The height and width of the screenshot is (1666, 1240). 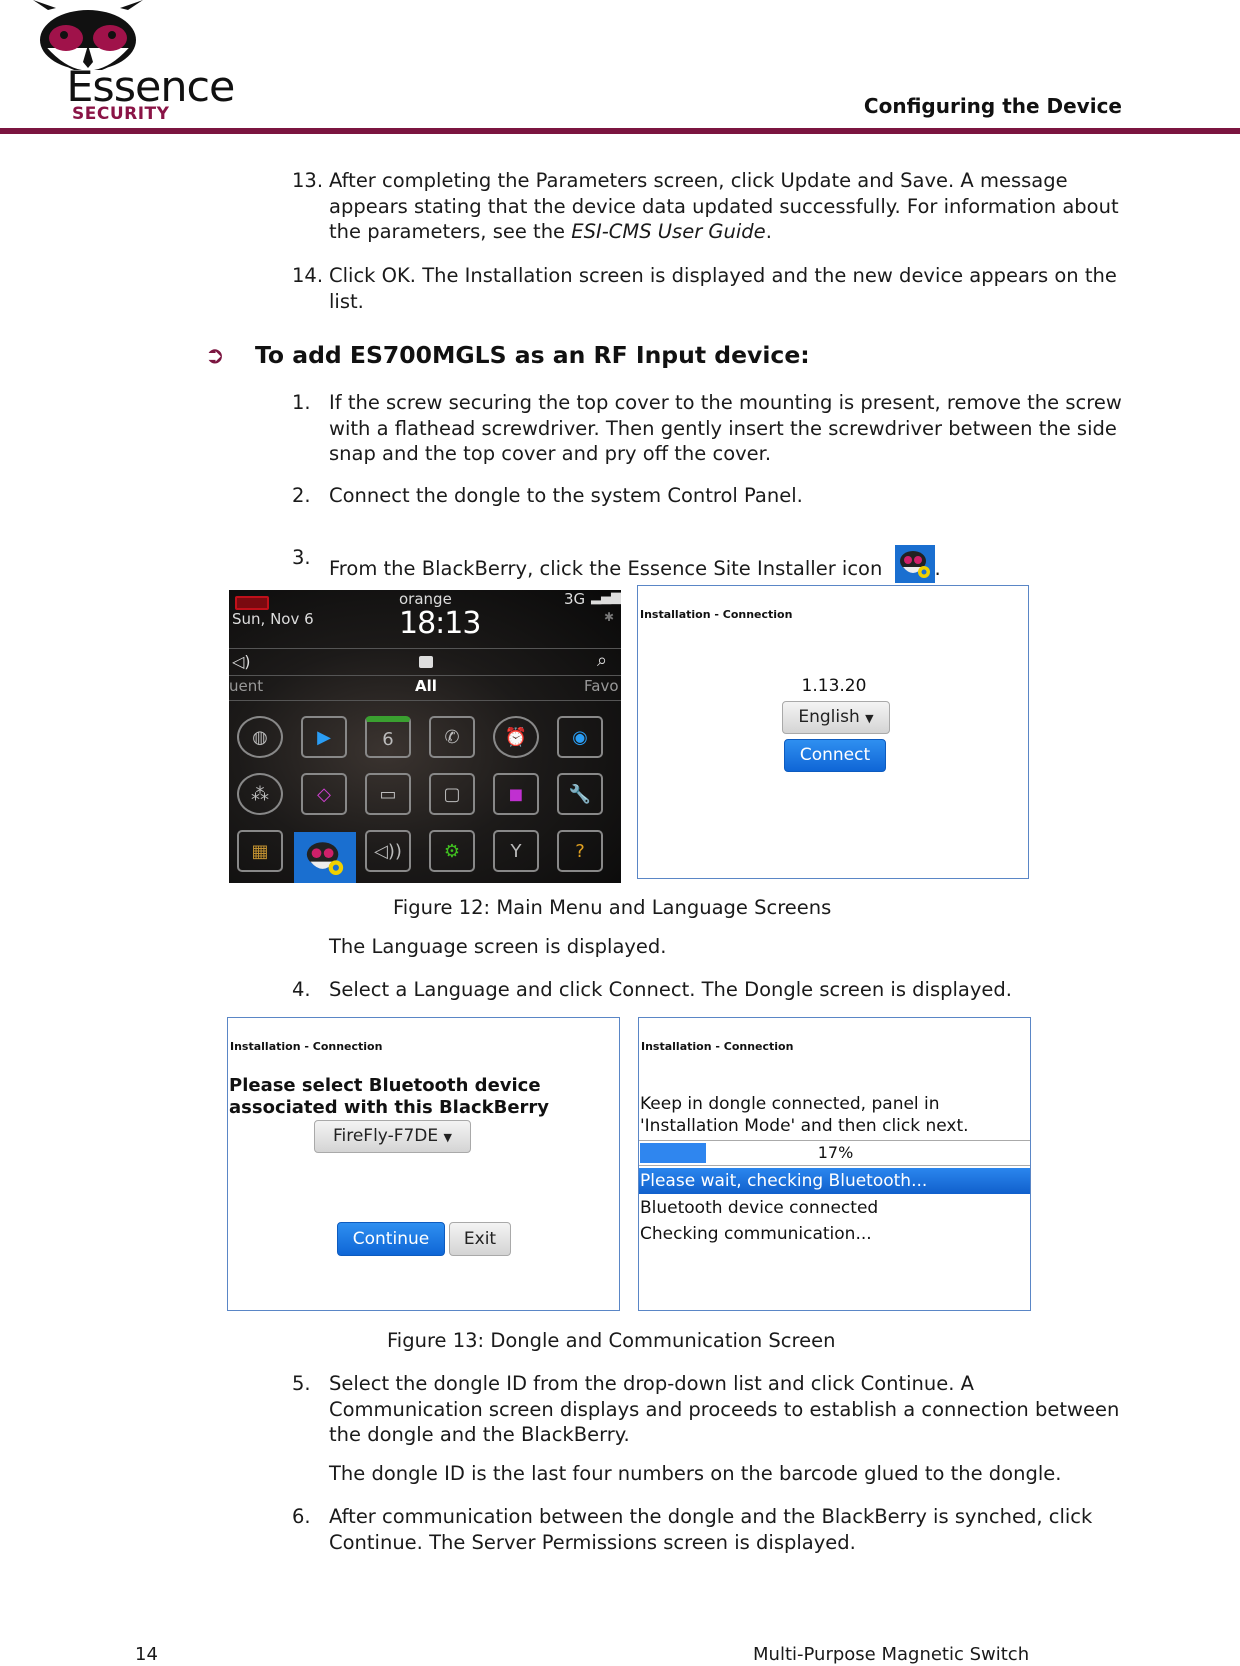 What do you see at coordinates (324, 794) in the screenshot?
I see `maps-icon: ◇` at bounding box center [324, 794].